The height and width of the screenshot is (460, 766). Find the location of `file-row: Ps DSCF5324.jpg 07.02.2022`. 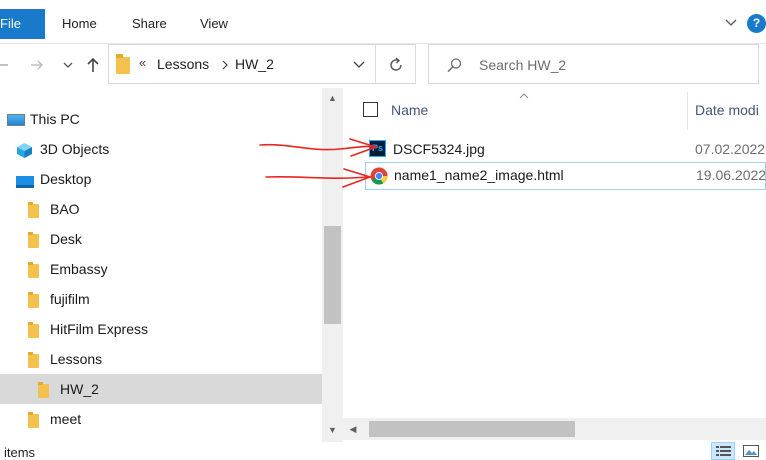

file-row: Ps DSCF5324.jpg 07.02.2022 is located at coordinates (565, 150).